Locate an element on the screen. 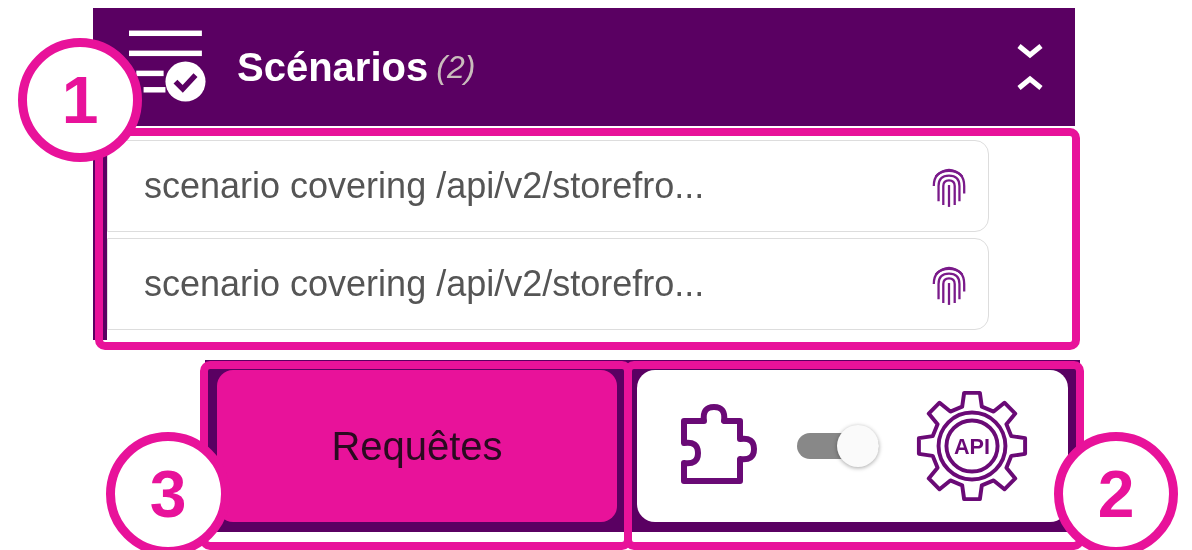 This screenshot has height=550, width=1192. panel-title: Scénarios is located at coordinates (333, 67).